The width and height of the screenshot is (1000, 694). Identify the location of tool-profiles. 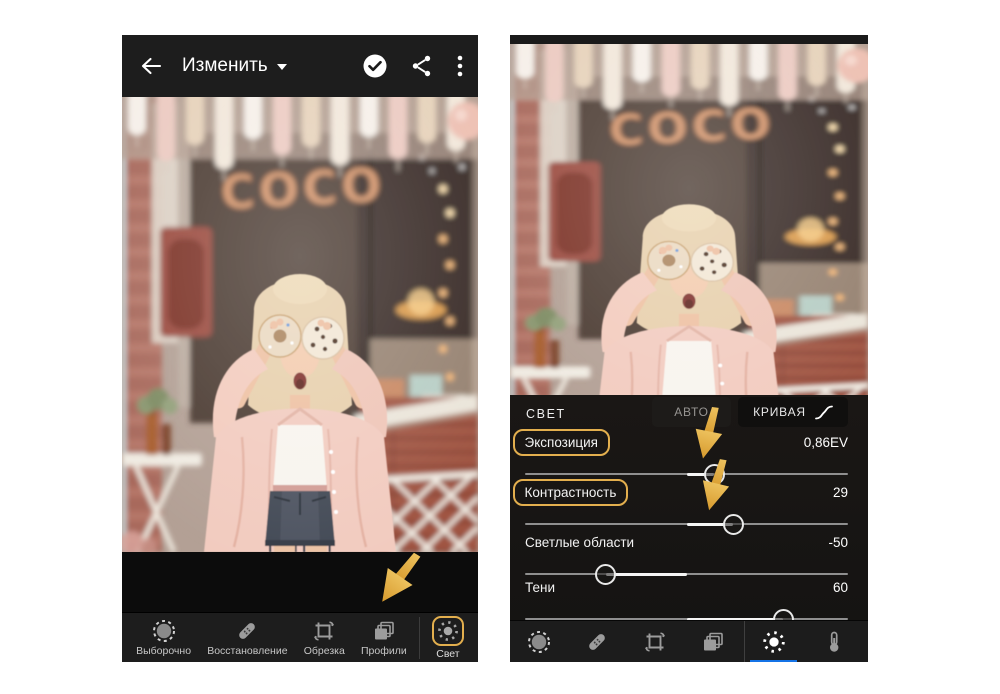
(713, 641).